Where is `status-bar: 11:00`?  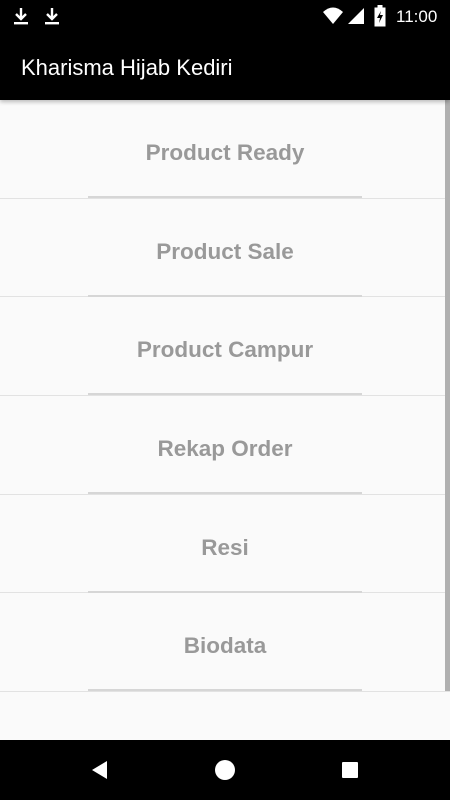 status-bar: 11:00 is located at coordinates (225, 16).